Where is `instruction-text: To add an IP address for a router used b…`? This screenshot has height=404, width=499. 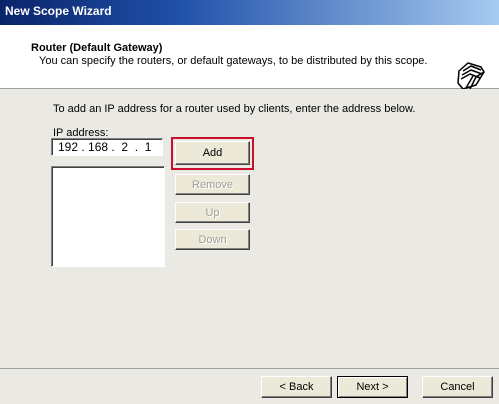 instruction-text: To add an IP address for a router used b… is located at coordinates (234, 109).